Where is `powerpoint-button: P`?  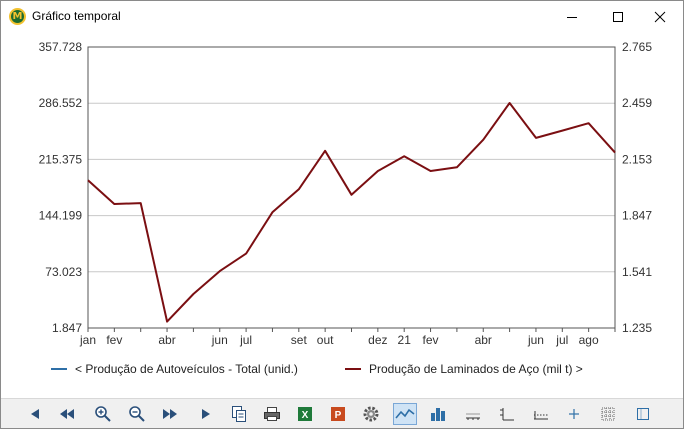
powerpoint-button: P is located at coordinates (338, 414).